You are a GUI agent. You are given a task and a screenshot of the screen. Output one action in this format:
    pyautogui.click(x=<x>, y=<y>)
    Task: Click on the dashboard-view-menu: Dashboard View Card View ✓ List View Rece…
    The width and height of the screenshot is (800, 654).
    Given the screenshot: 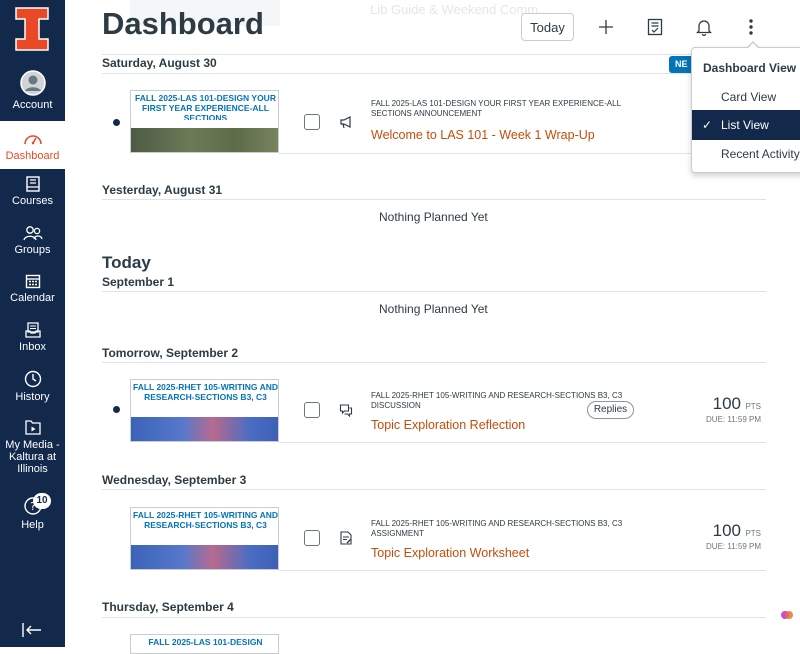 What is the action you would take?
    pyautogui.click(x=745, y=110)
    